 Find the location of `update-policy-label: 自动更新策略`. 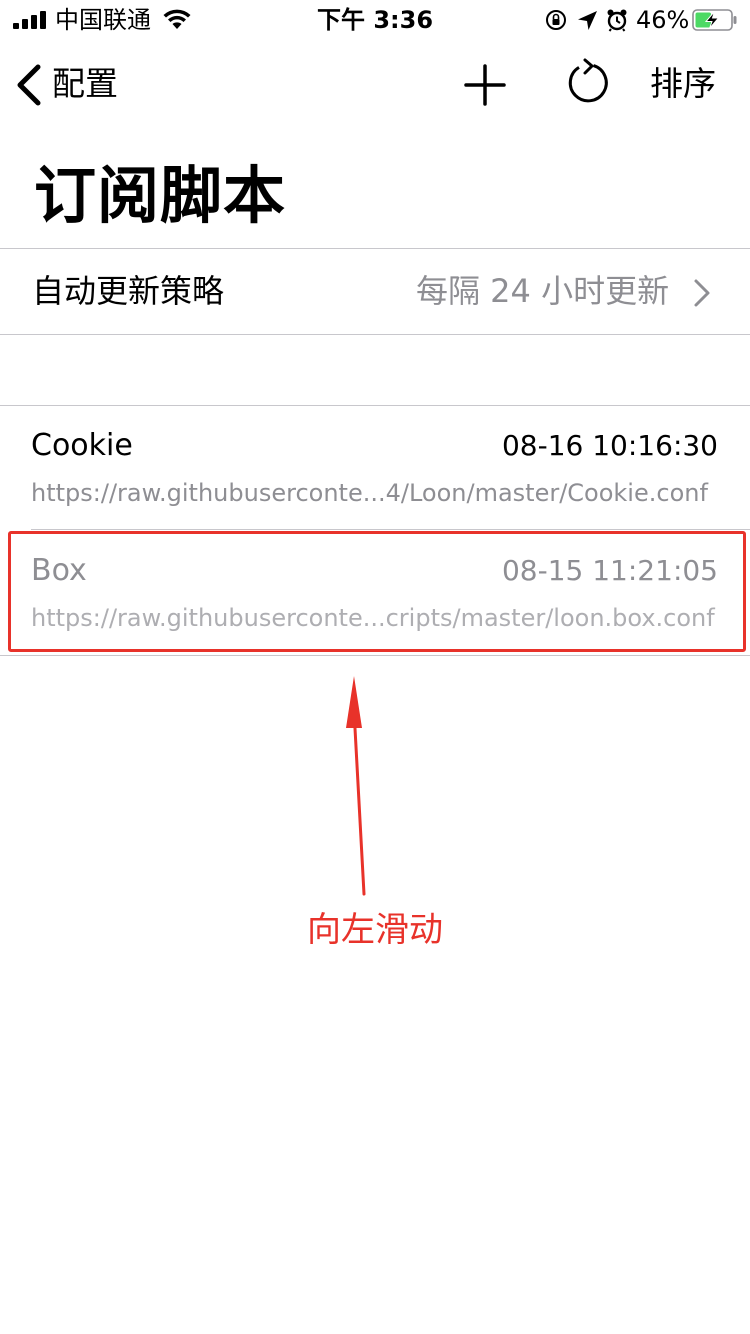

update-policy-label: 自动更新策略 is located at coordinates (128, 291).